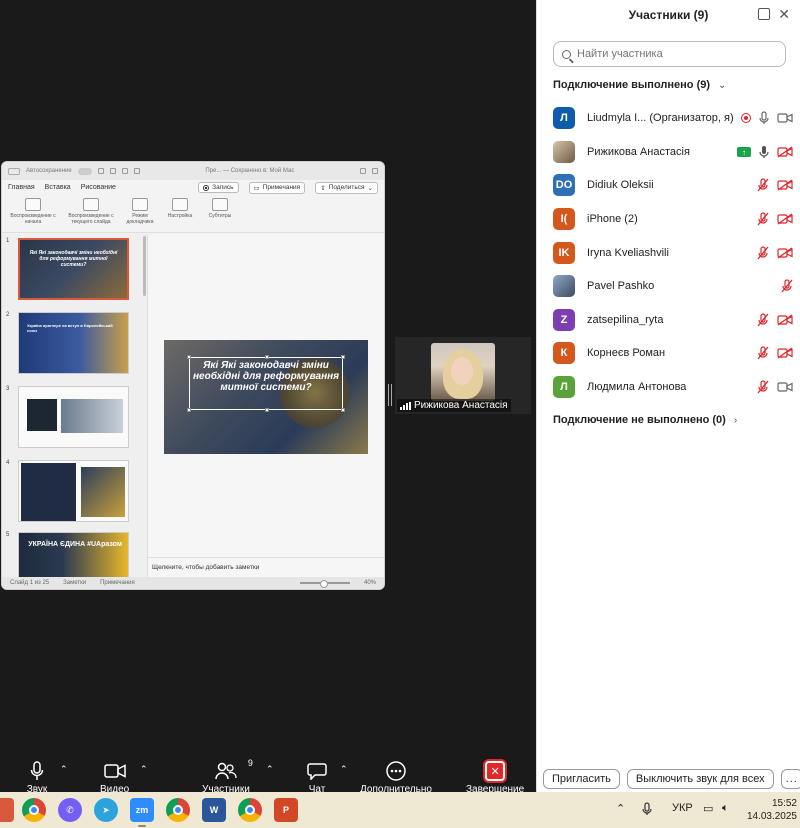 This screenshot has width=800, height=828. I want to click on audio-options-caret: ⌃, so click(64, 769).